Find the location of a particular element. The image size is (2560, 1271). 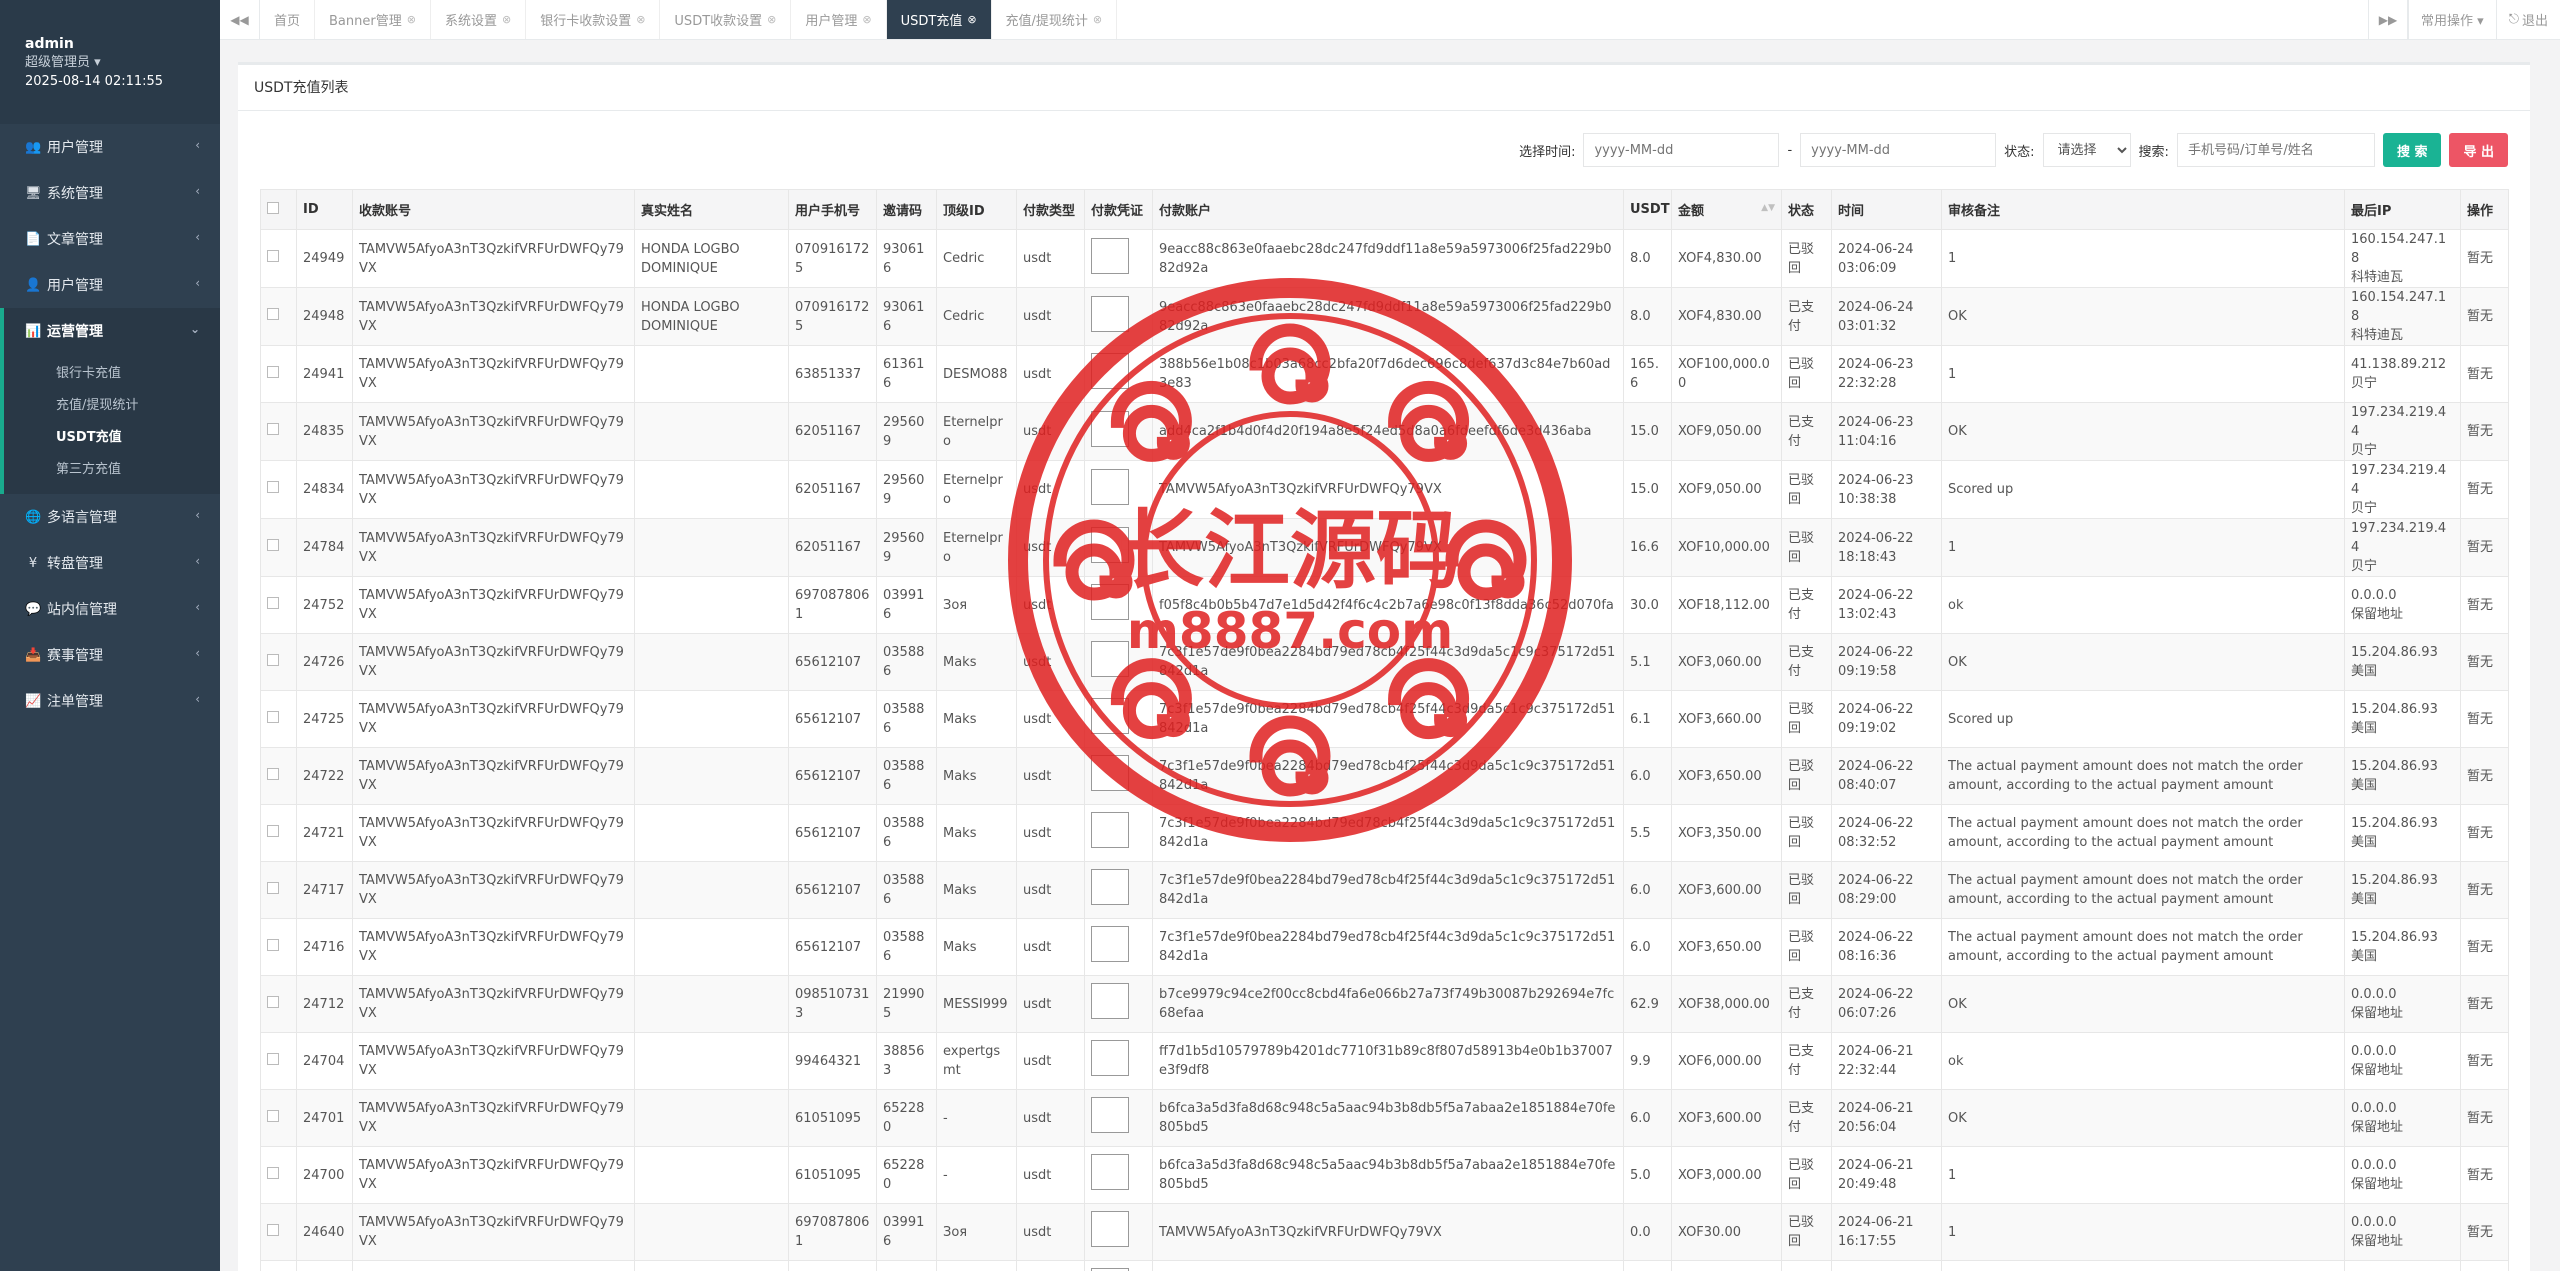

tab-item: 首页 is located at coordinates (288, 19).